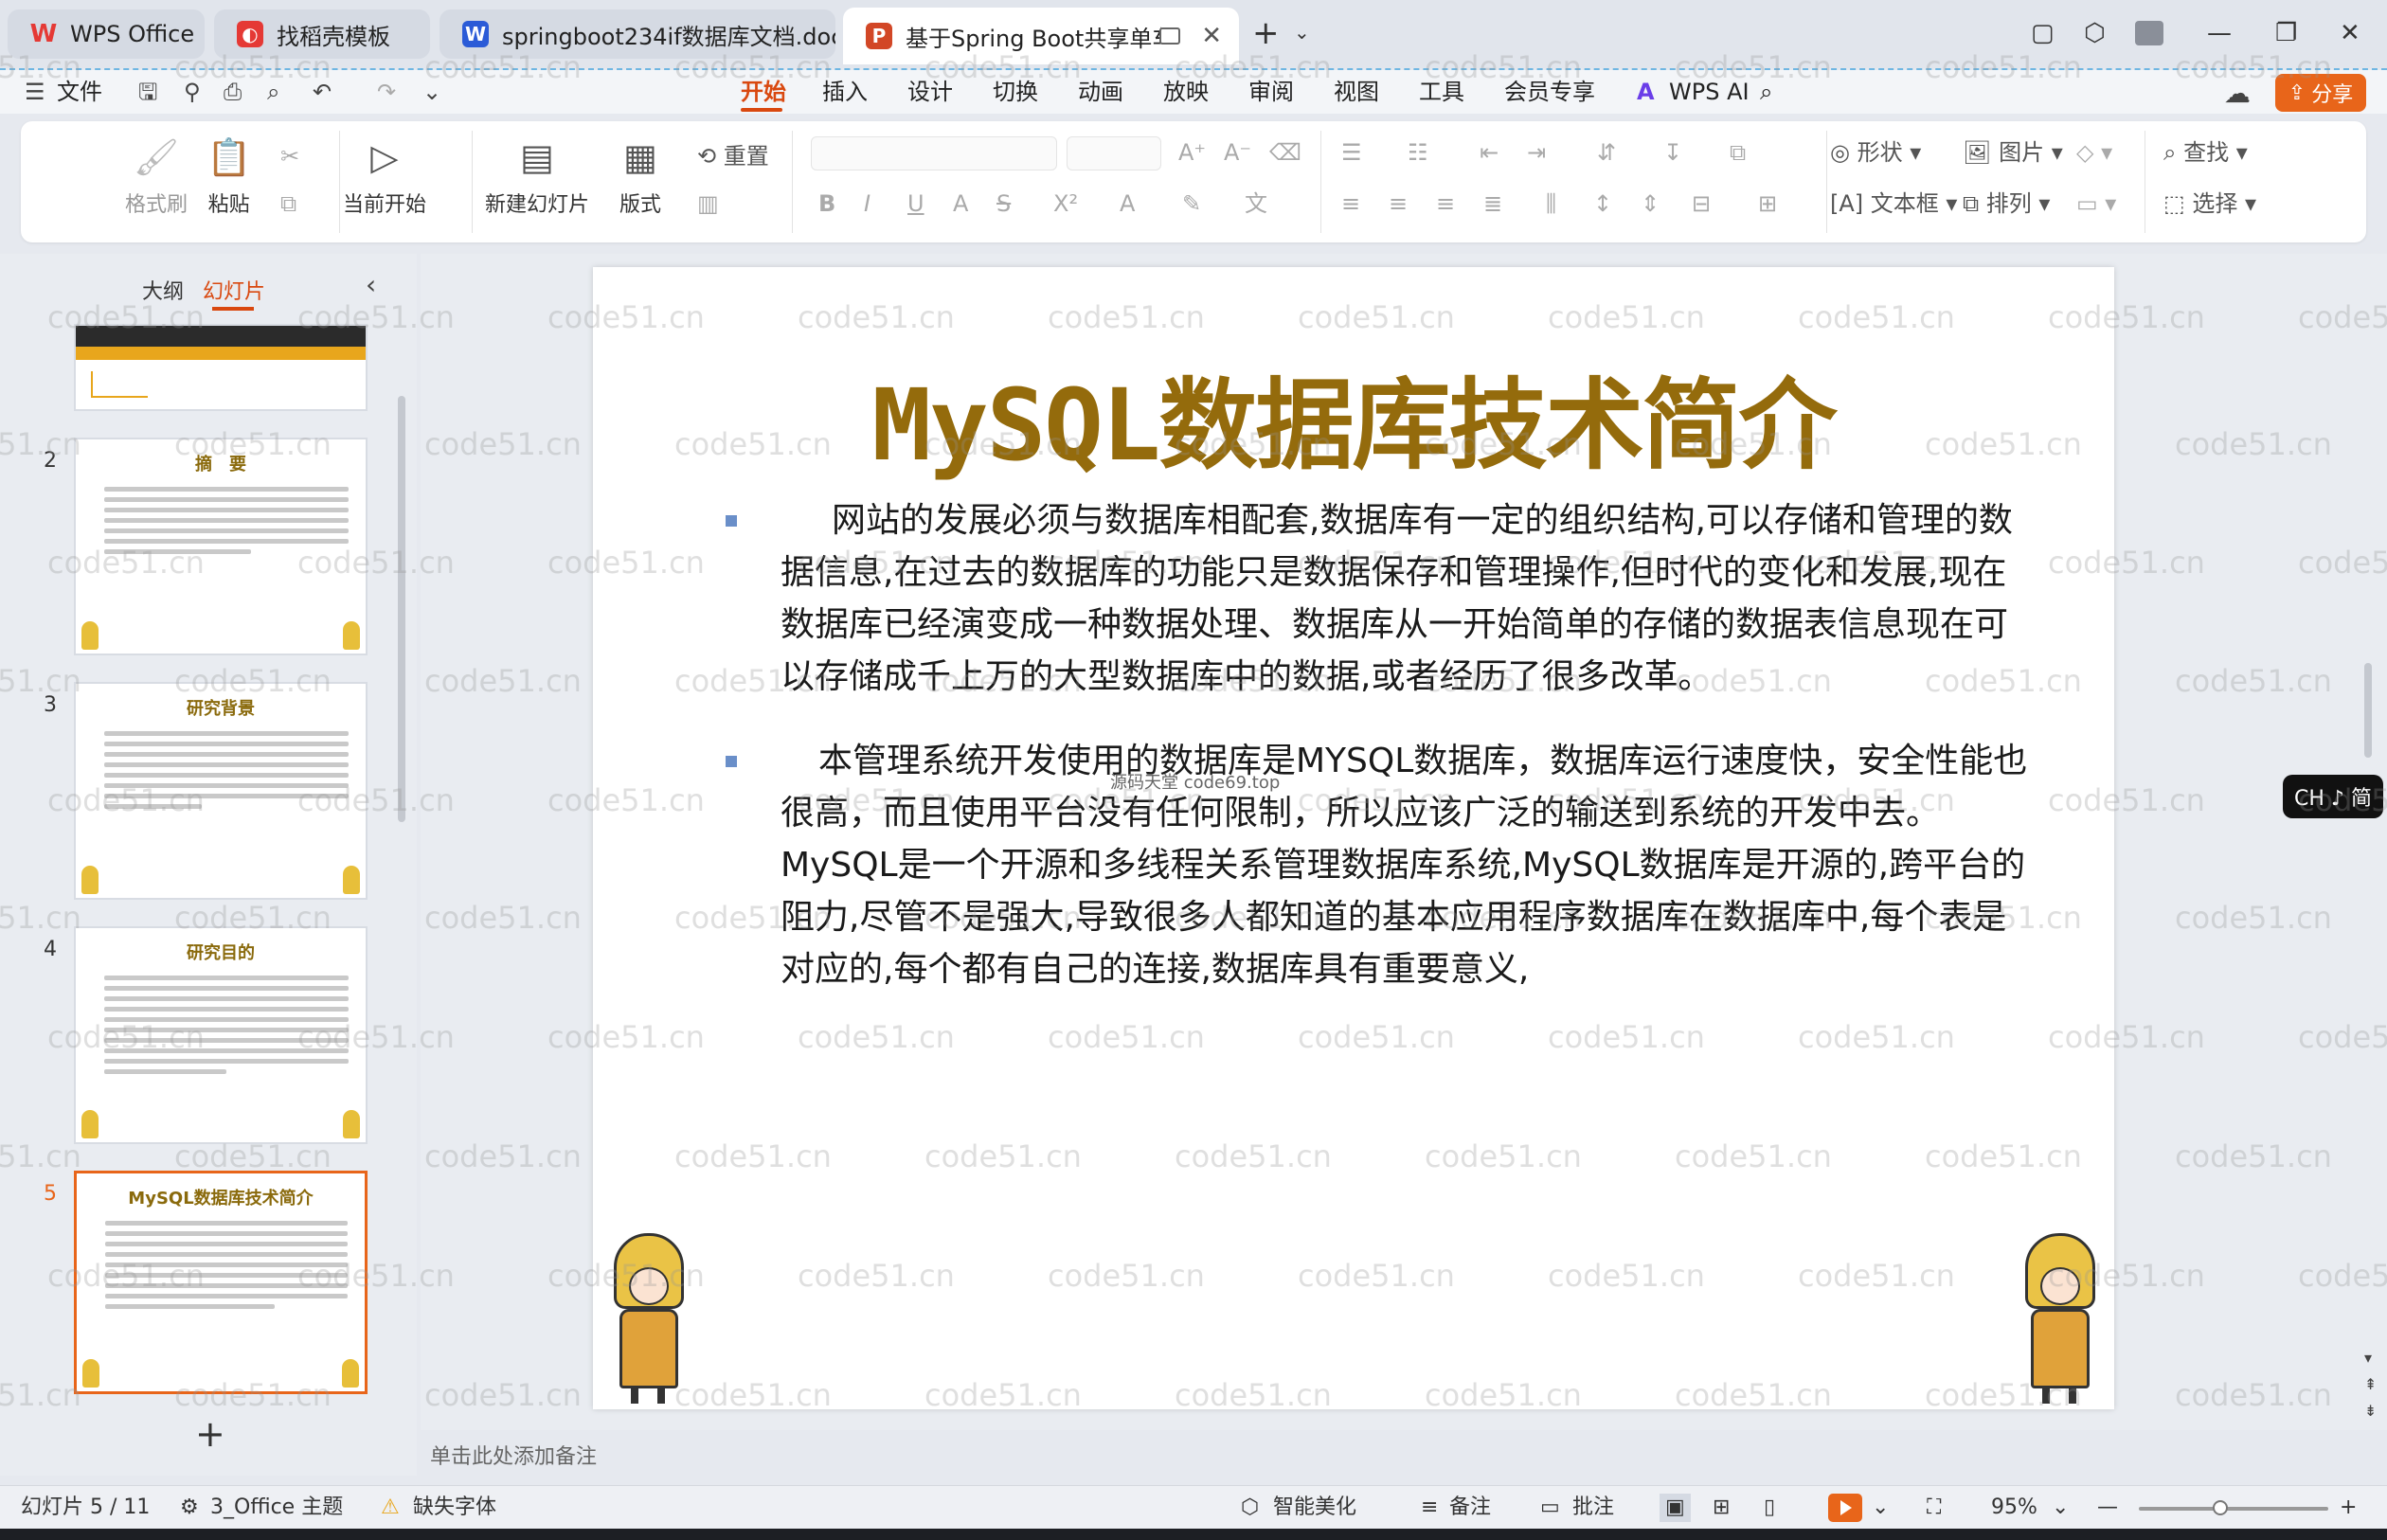  I want to click on increase-font-icon: A⁺, so click(1192, 152).